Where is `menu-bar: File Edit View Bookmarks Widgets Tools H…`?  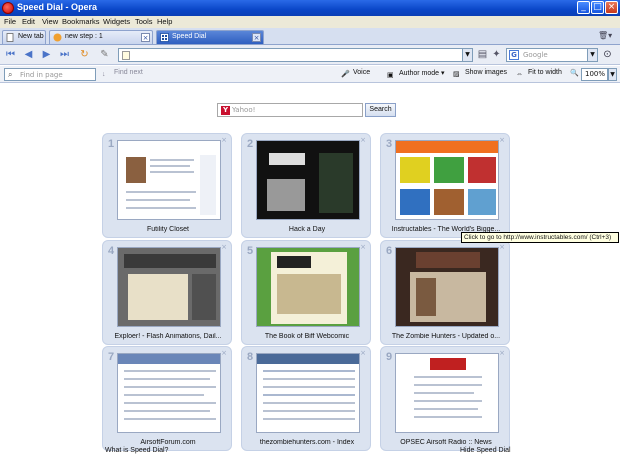 menu-bar: File Edit View Bookmarks Widgets Tools H… is located at coordinates (310, 22).